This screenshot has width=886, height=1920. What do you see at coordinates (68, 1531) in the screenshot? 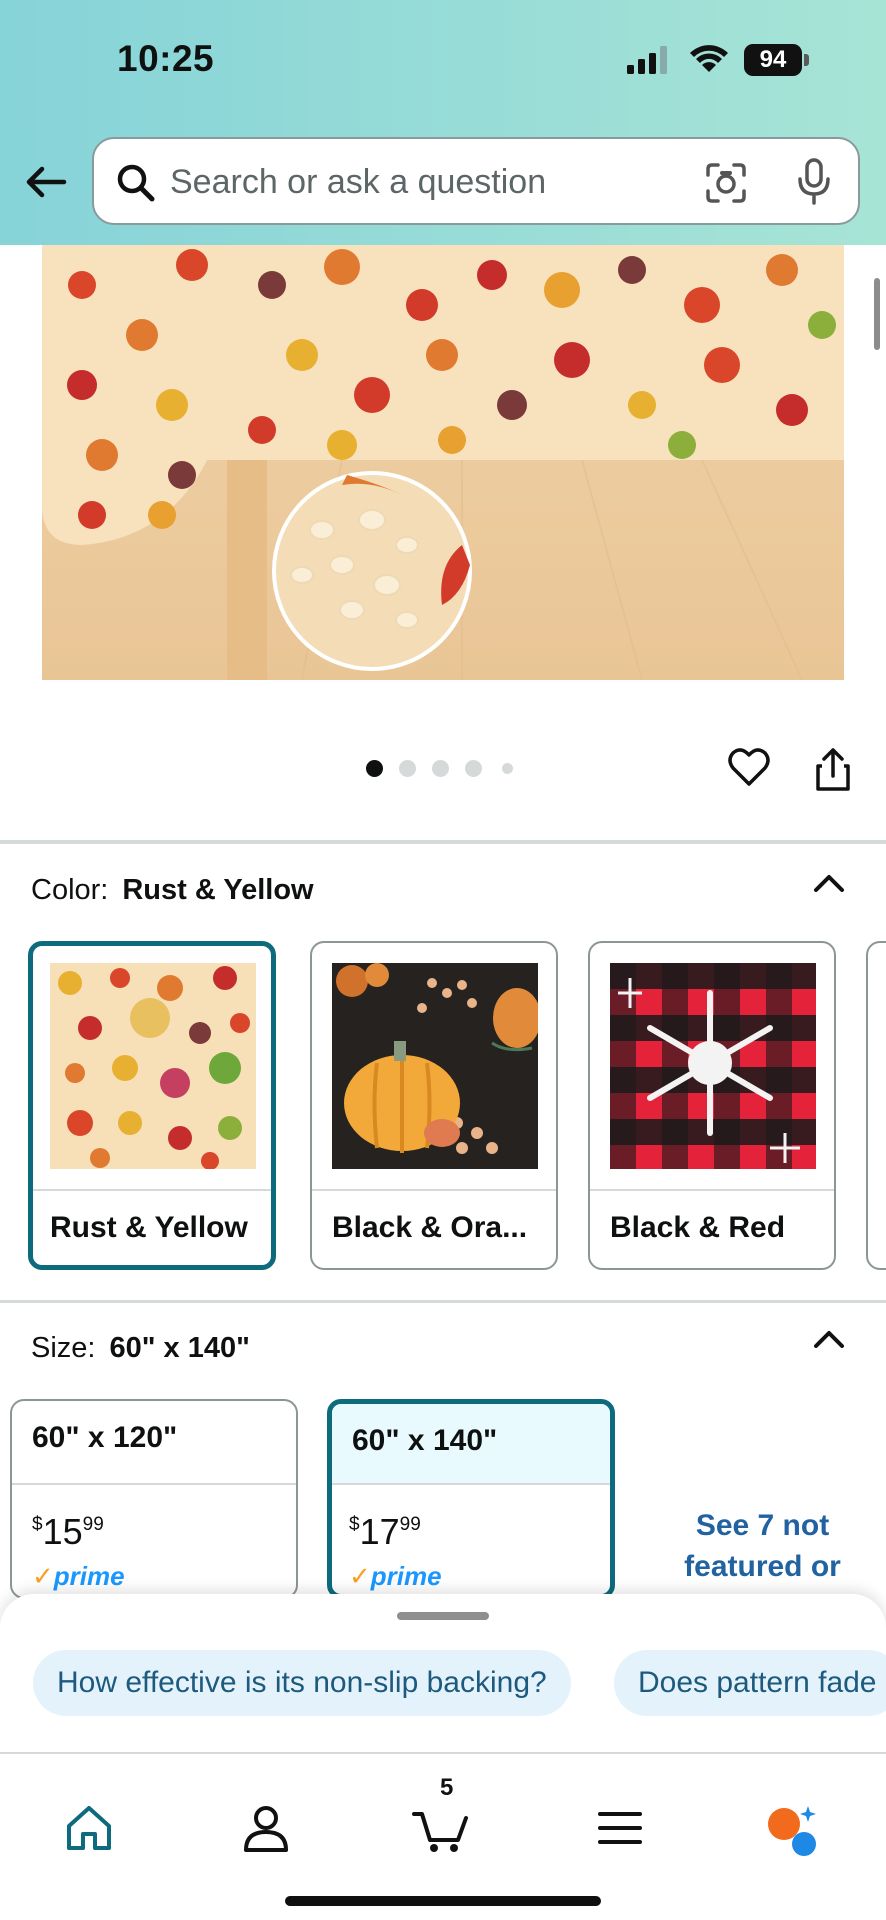
I see `size-option-price: $1599` at bounding box center [68, 1531].